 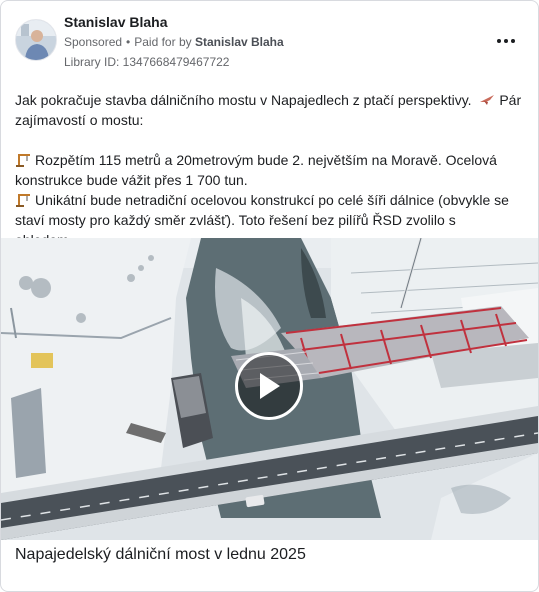 I want to click on sponsored-line: Sponsored • Paid for by Stanislav Blaha, so click(x=174, y=42).